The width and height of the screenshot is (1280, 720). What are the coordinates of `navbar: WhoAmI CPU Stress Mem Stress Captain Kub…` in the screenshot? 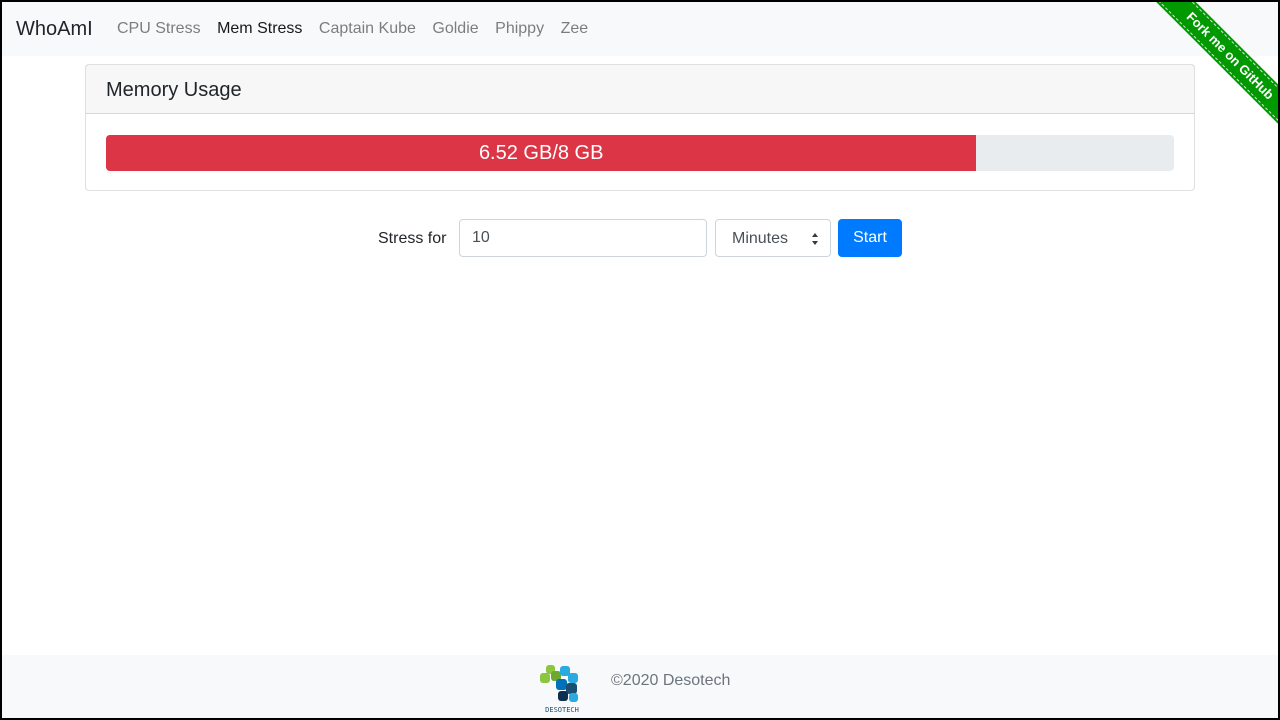 It's located at (640, 29).